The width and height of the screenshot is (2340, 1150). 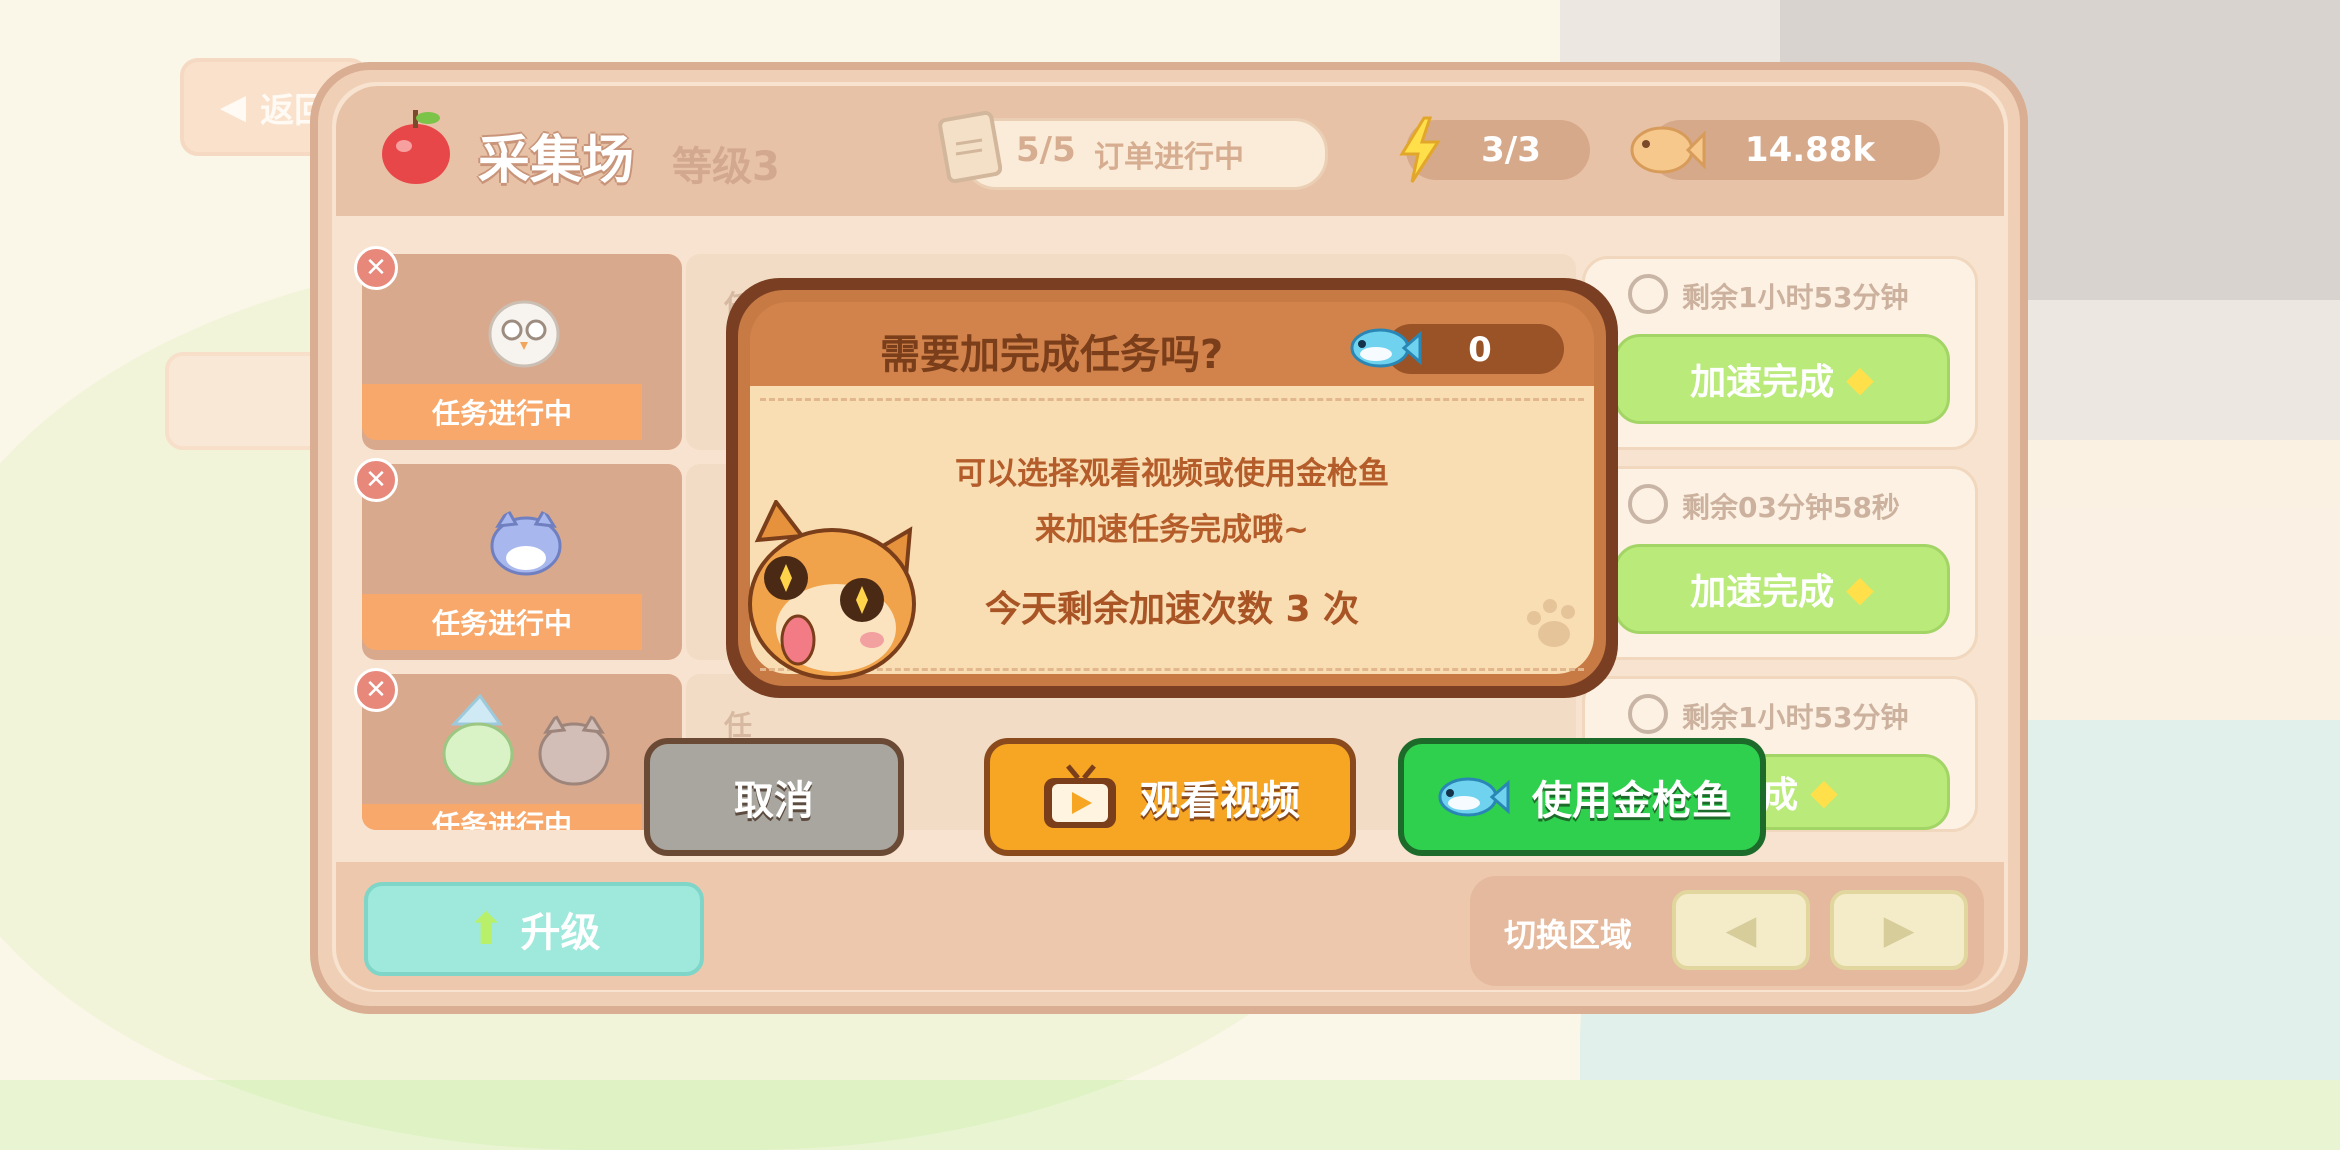 What do you see at coordinates (574, 749) in the screenshot?
I see `brown-cat-avatar-icon` at bounding box center [574, 749].